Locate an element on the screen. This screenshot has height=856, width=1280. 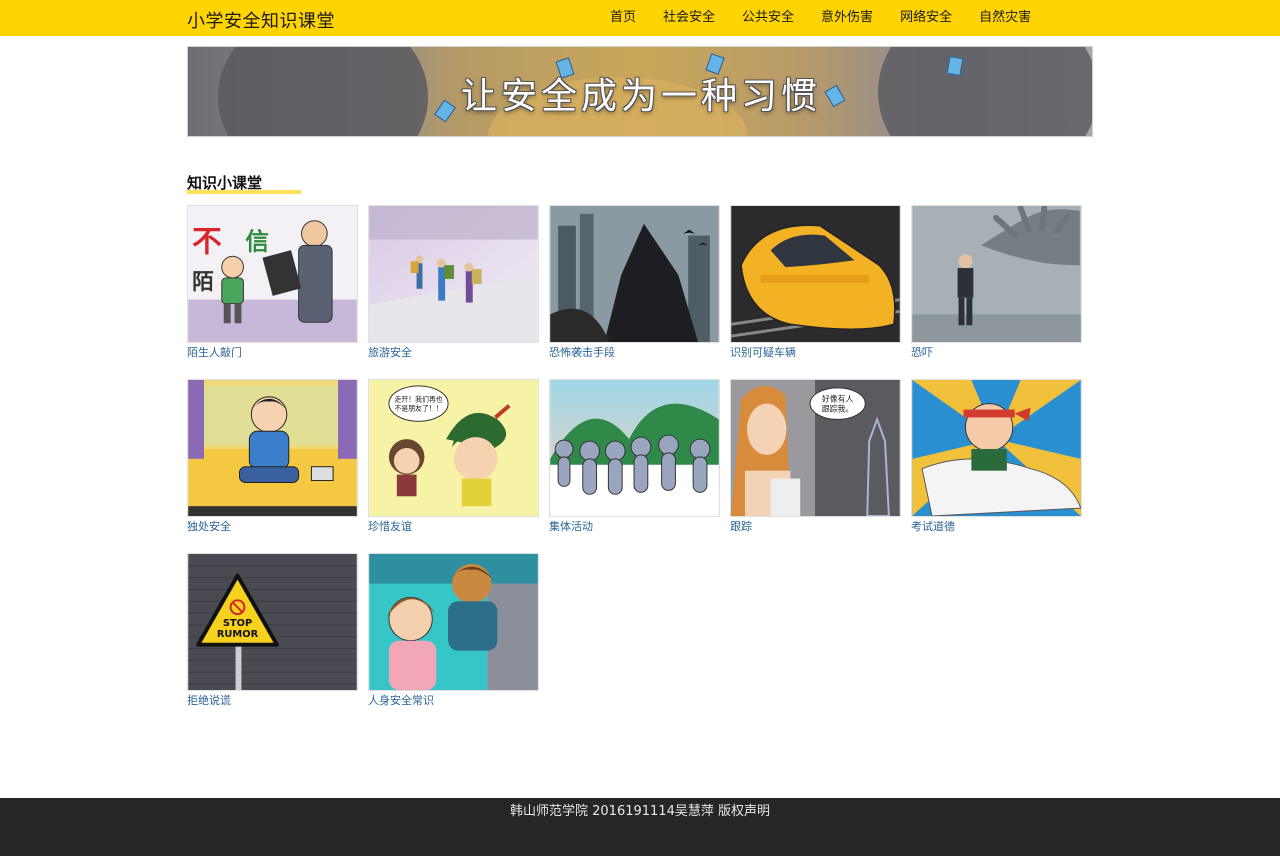
intimidation-illustration is located at coordinates (996, 274).